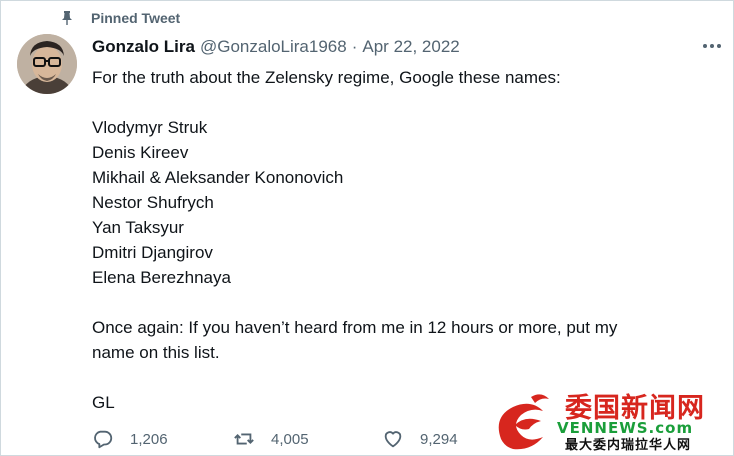 The width and height of the screenshot is (734, 456). Describe the element at coordinates (152, 252) in the screenshot. I see `tweet-line: Dmitri Djangirov` at that location.